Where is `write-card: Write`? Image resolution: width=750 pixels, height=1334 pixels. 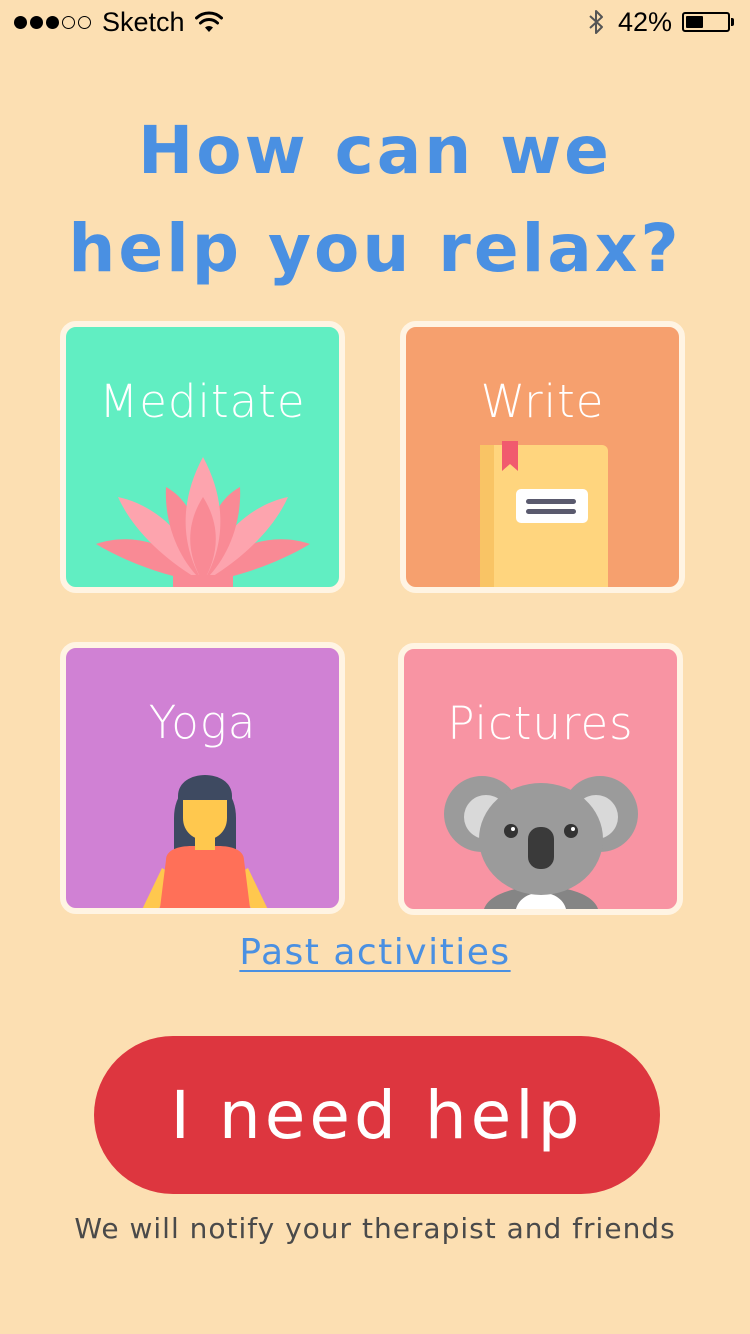 write-card: Write is located at coordinates (542, 457).